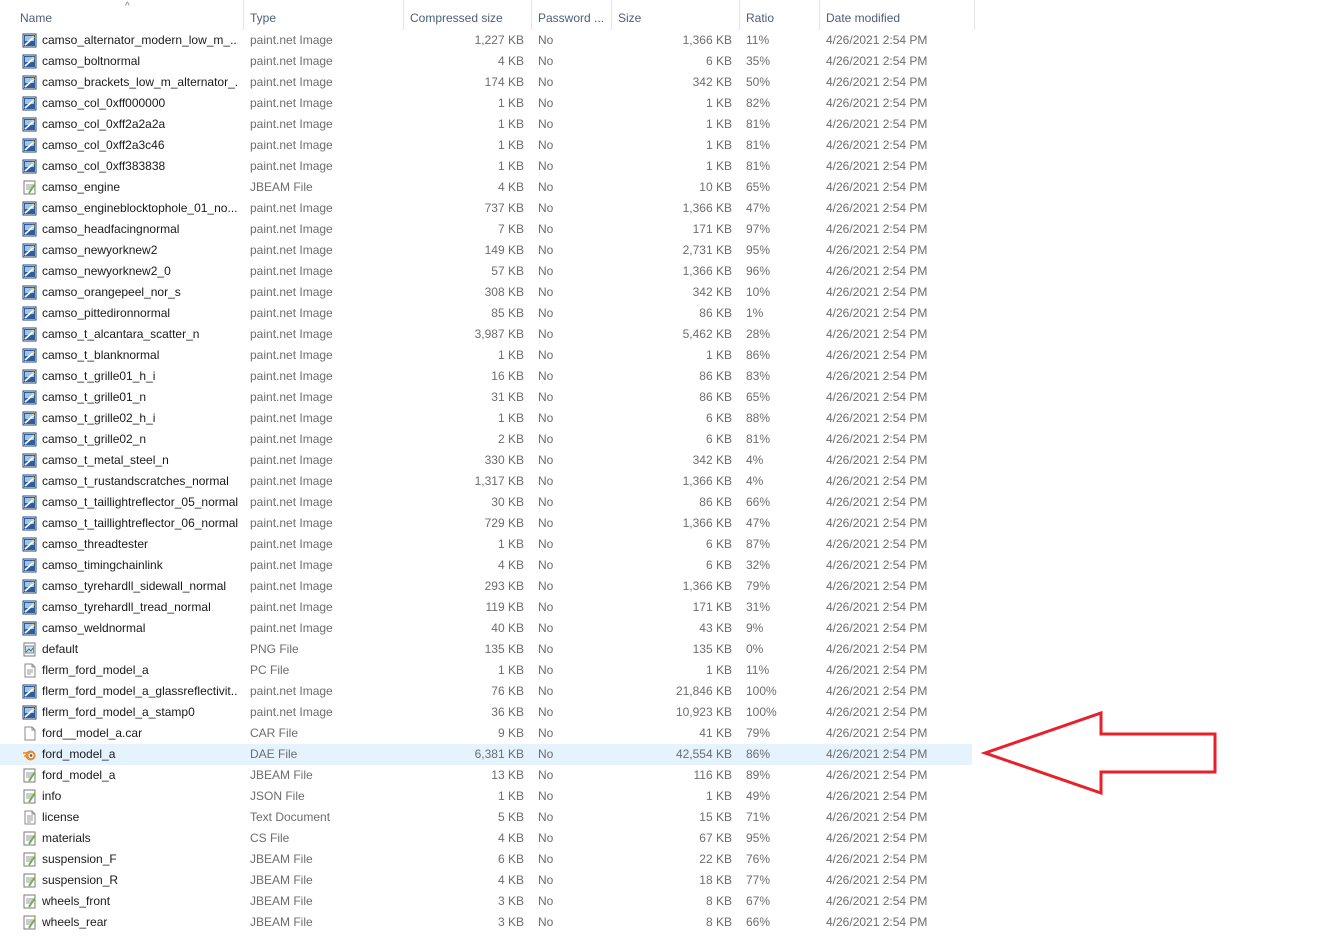  I want to click on file-size: 1,366 KB, so click(707, 40).